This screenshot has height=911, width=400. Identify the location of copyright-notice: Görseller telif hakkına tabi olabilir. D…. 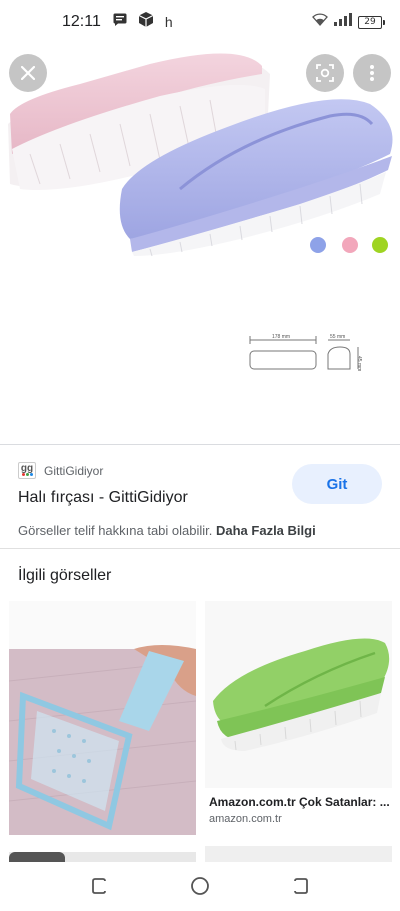
(167, 530).